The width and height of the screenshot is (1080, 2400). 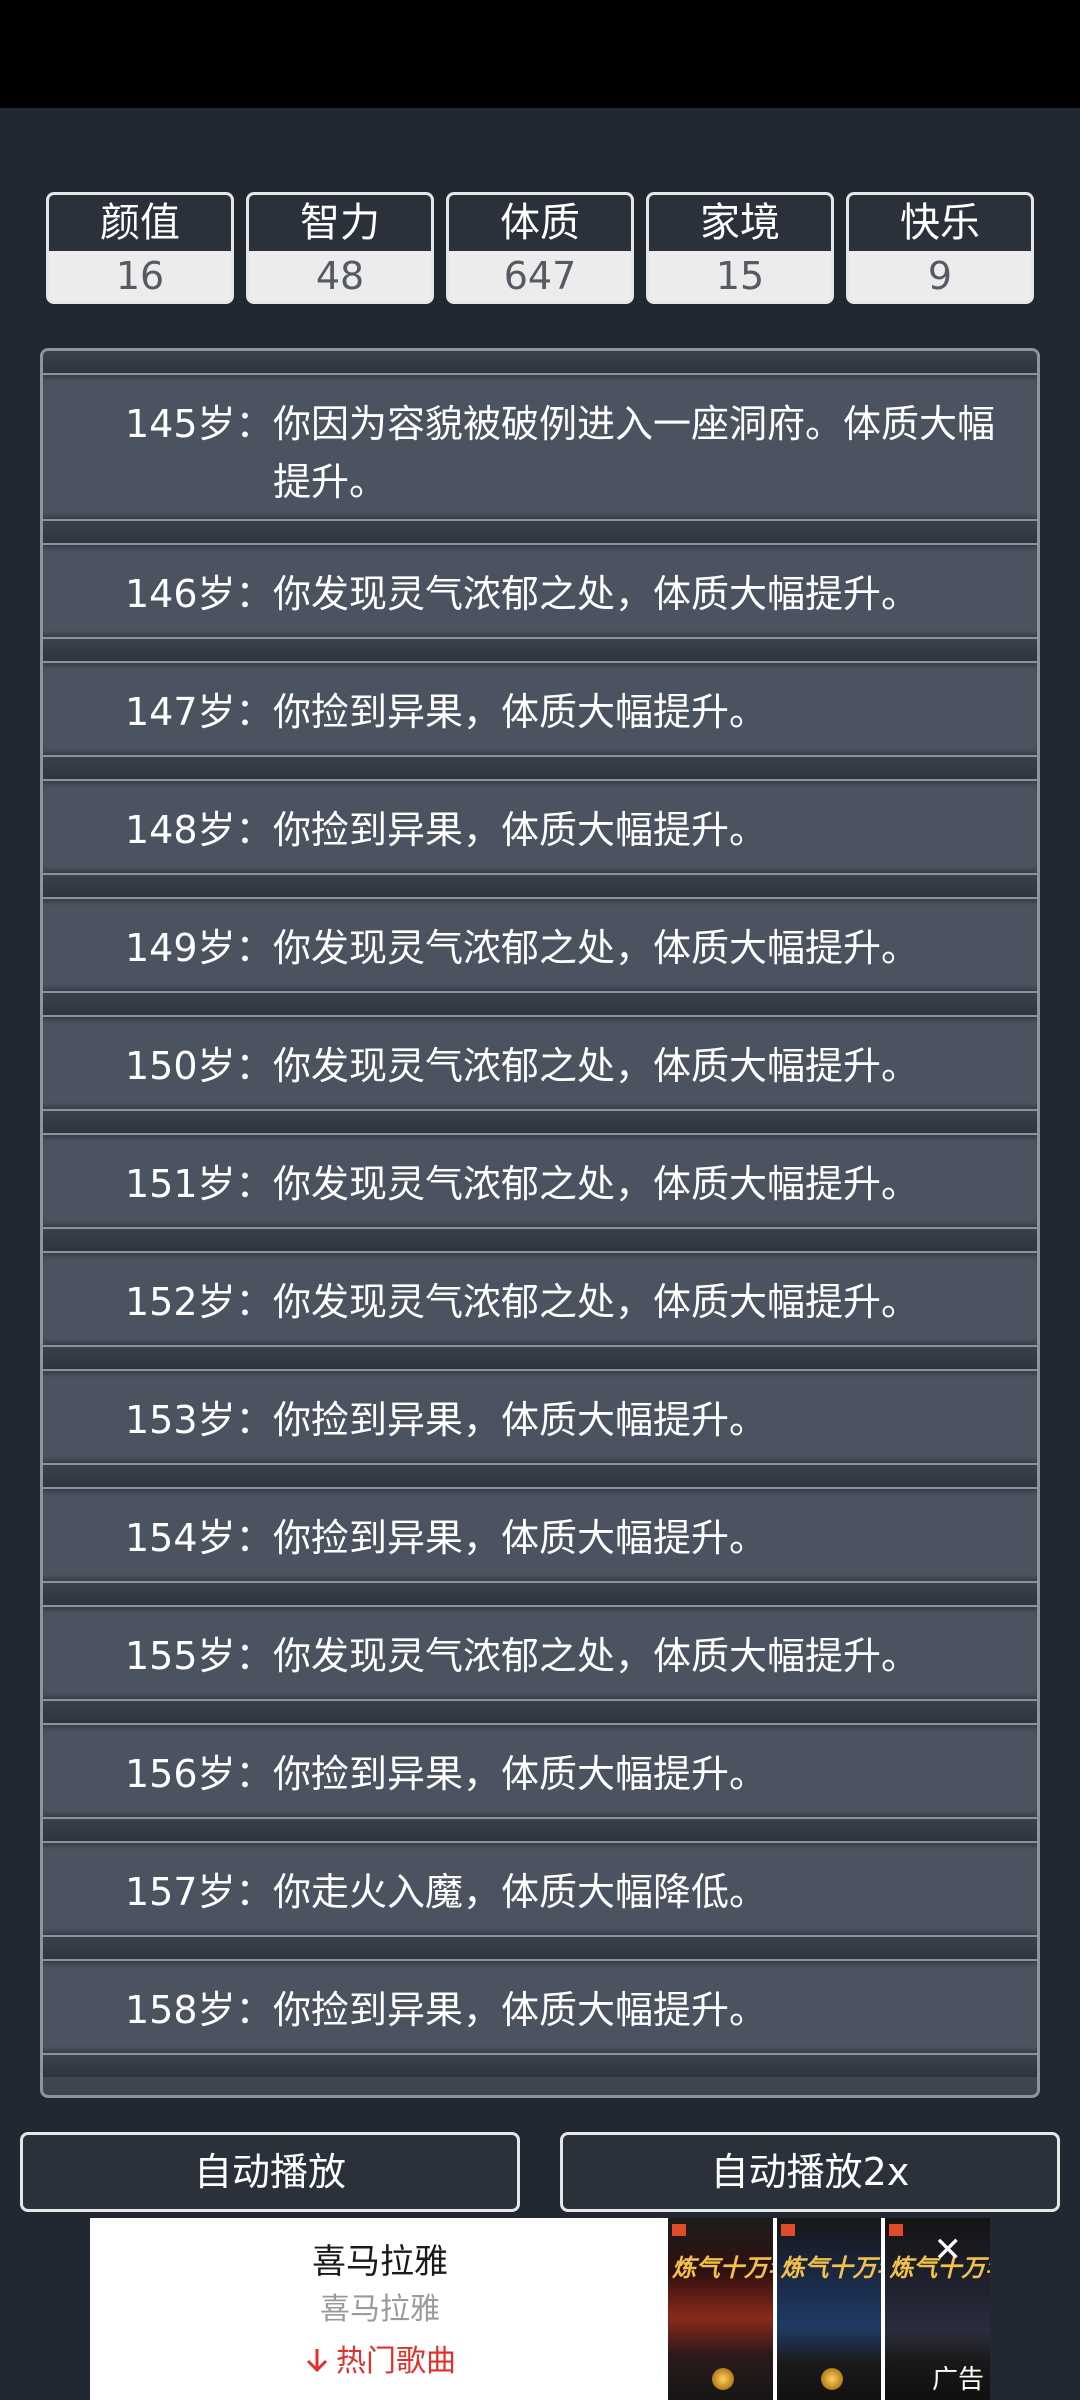 I want to click on ad-link-label: 热门歌曲, so click(x=396, y=2361).